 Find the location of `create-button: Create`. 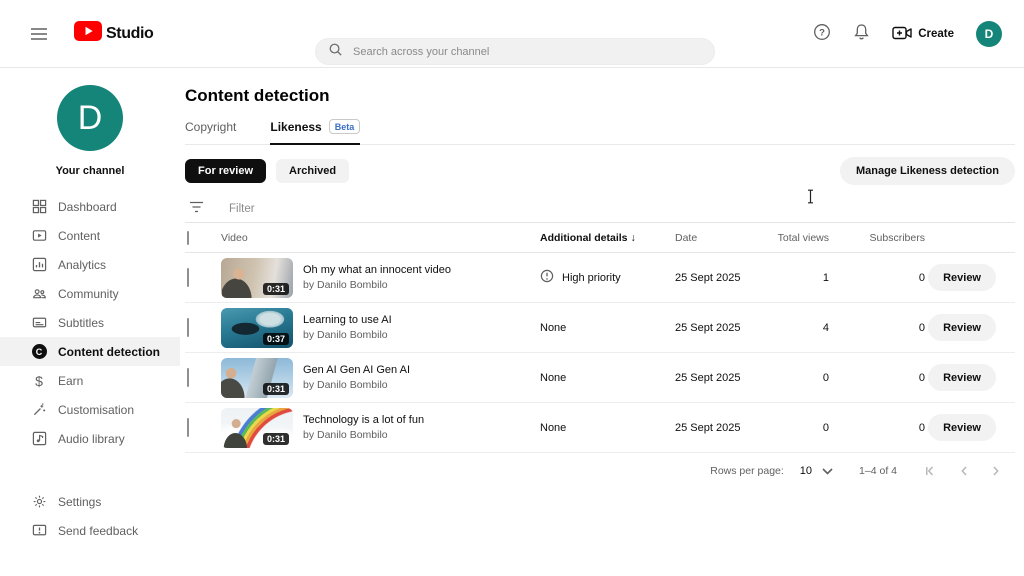

create-button: Create is located at coordinates (923, 34).